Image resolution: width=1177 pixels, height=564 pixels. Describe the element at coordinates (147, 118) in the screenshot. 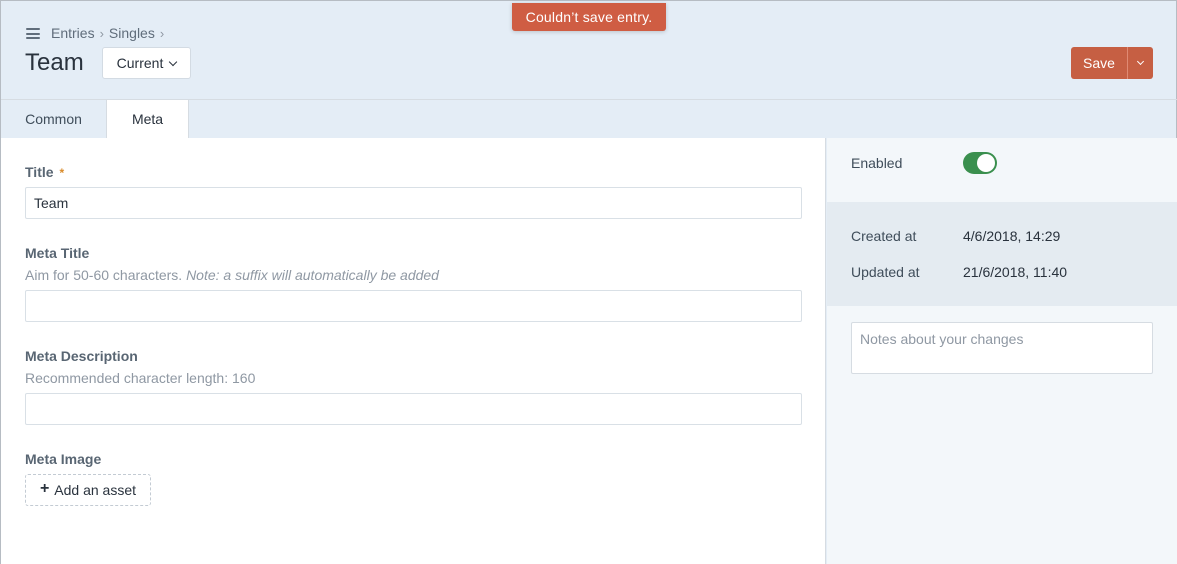

I see `tab-meta: Meta` at that location.